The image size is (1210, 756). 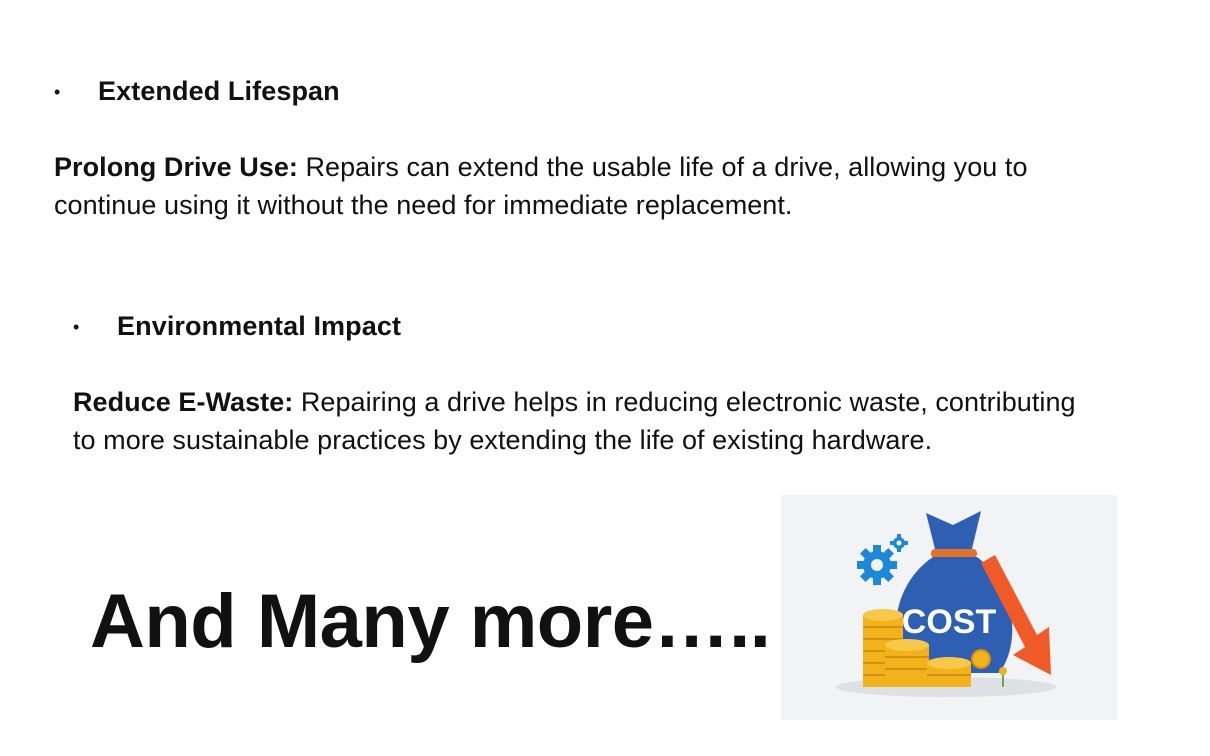 I want to click on bag-label: COST, so click(x=949, y=622).